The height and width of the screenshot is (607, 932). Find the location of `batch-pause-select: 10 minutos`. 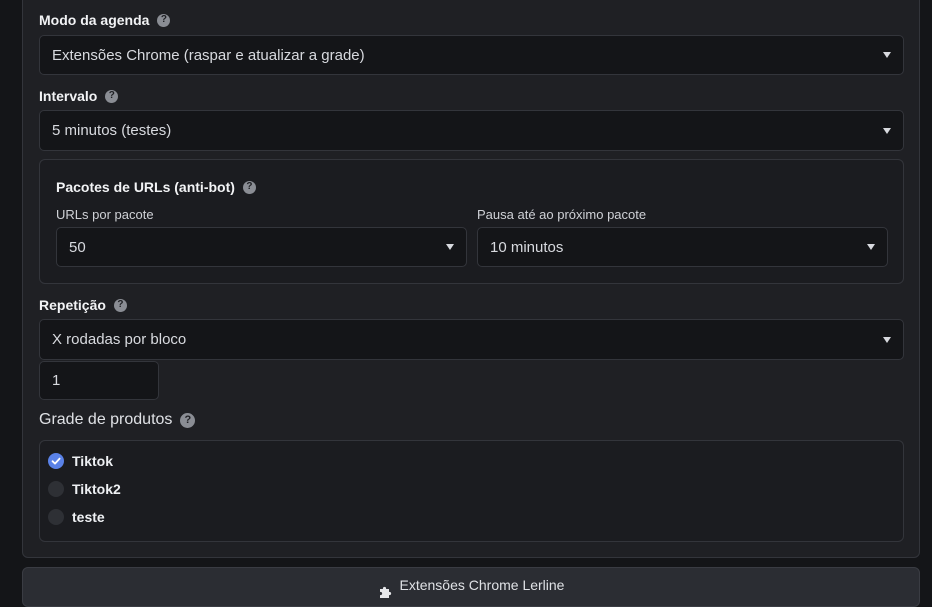

batch-pause-select: 10 minutos is located at coordinates (682, 247).